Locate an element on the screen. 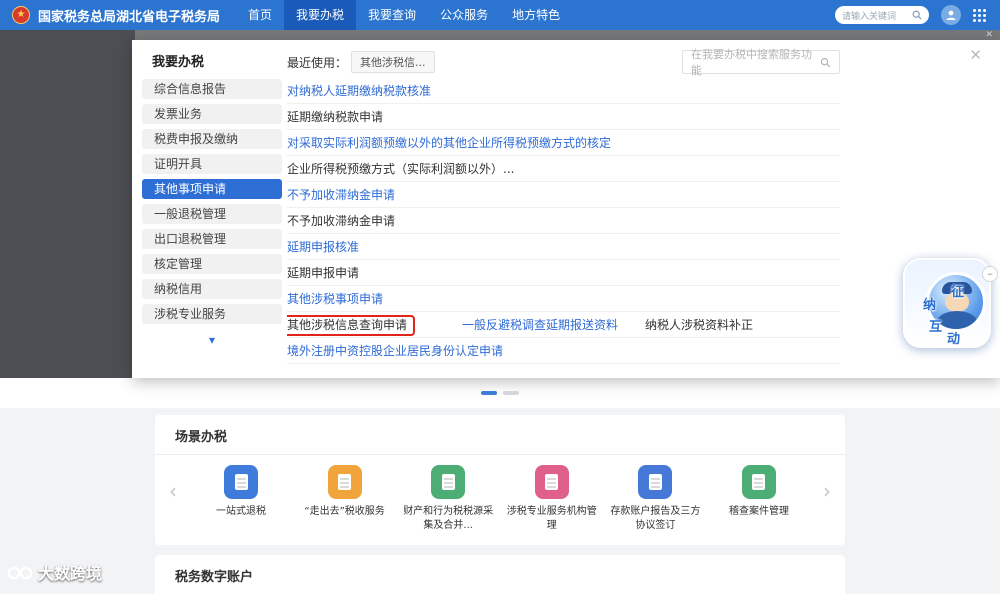  service-item: 不予加收滞纳金申请 is located at coordinates (563, 221).